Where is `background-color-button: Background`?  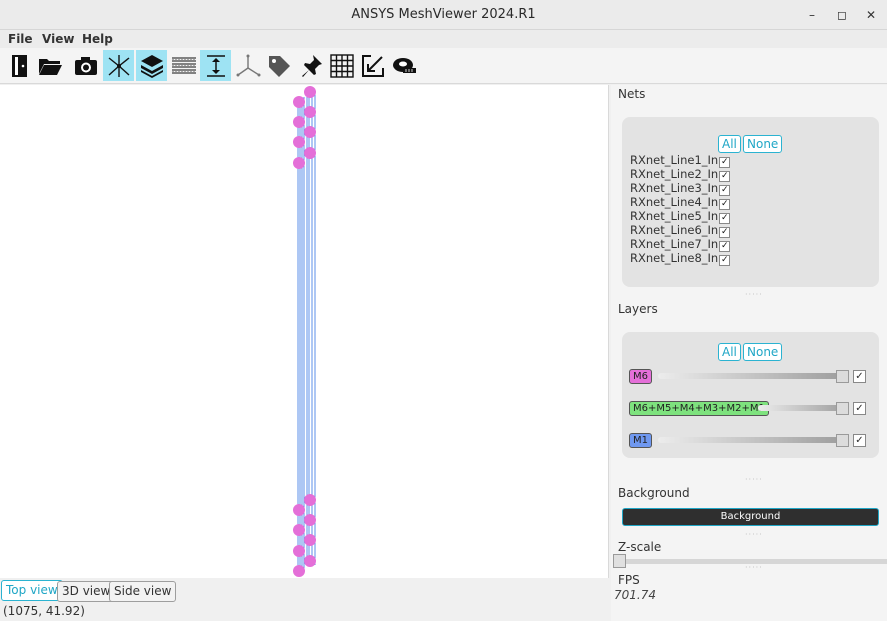 background-color-button: Background is located at coordinates (750, 517).